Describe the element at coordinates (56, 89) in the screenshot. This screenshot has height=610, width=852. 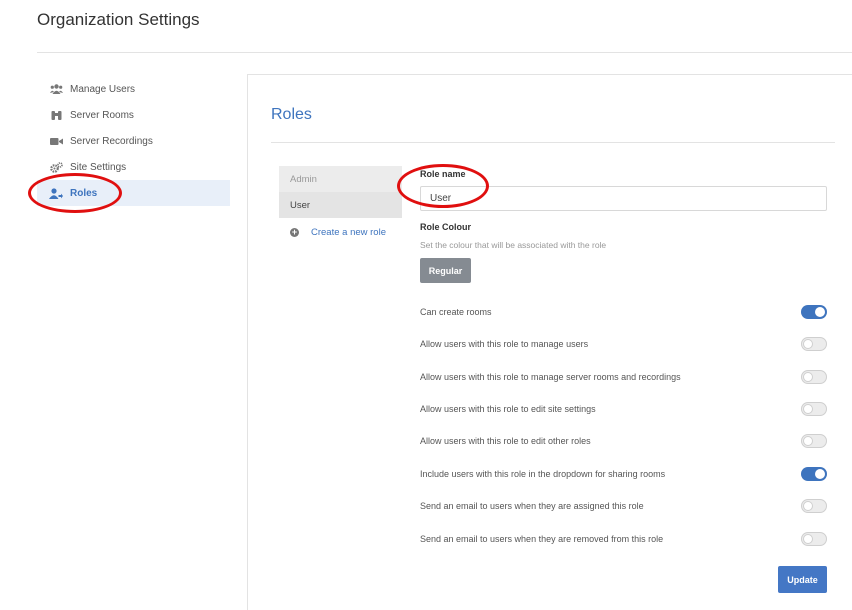
I see `users-icon` at that location.